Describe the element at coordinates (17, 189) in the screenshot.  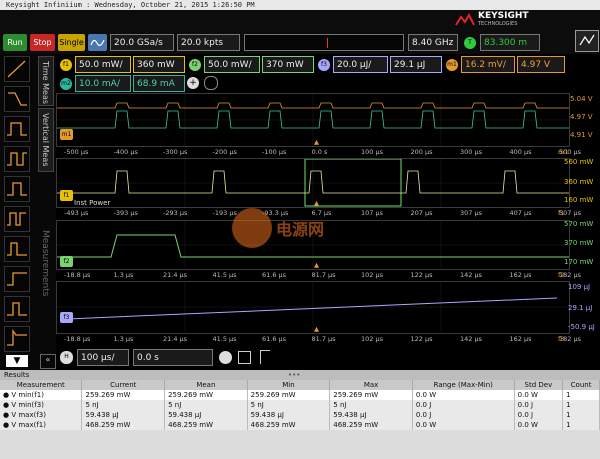
I see `measure-width-icon` at that location.